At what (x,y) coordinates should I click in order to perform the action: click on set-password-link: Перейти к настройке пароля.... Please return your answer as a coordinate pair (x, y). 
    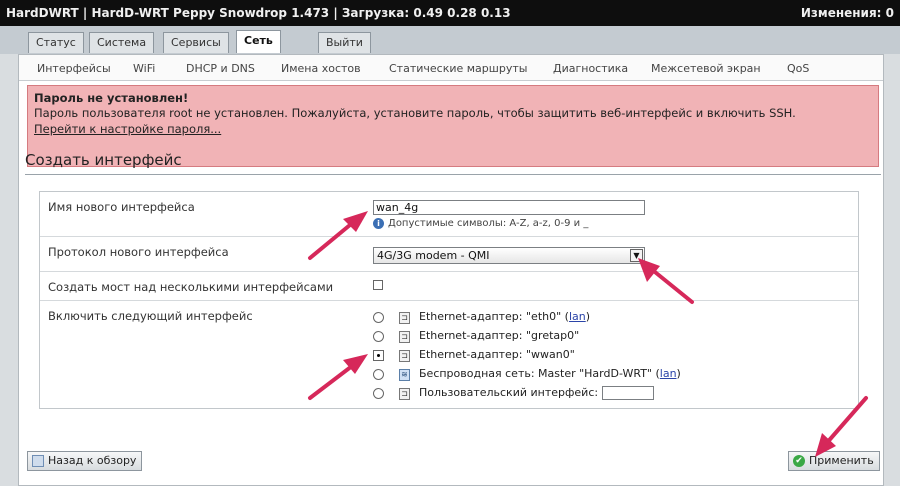
    Looking at the image, I should click on (127, 129).